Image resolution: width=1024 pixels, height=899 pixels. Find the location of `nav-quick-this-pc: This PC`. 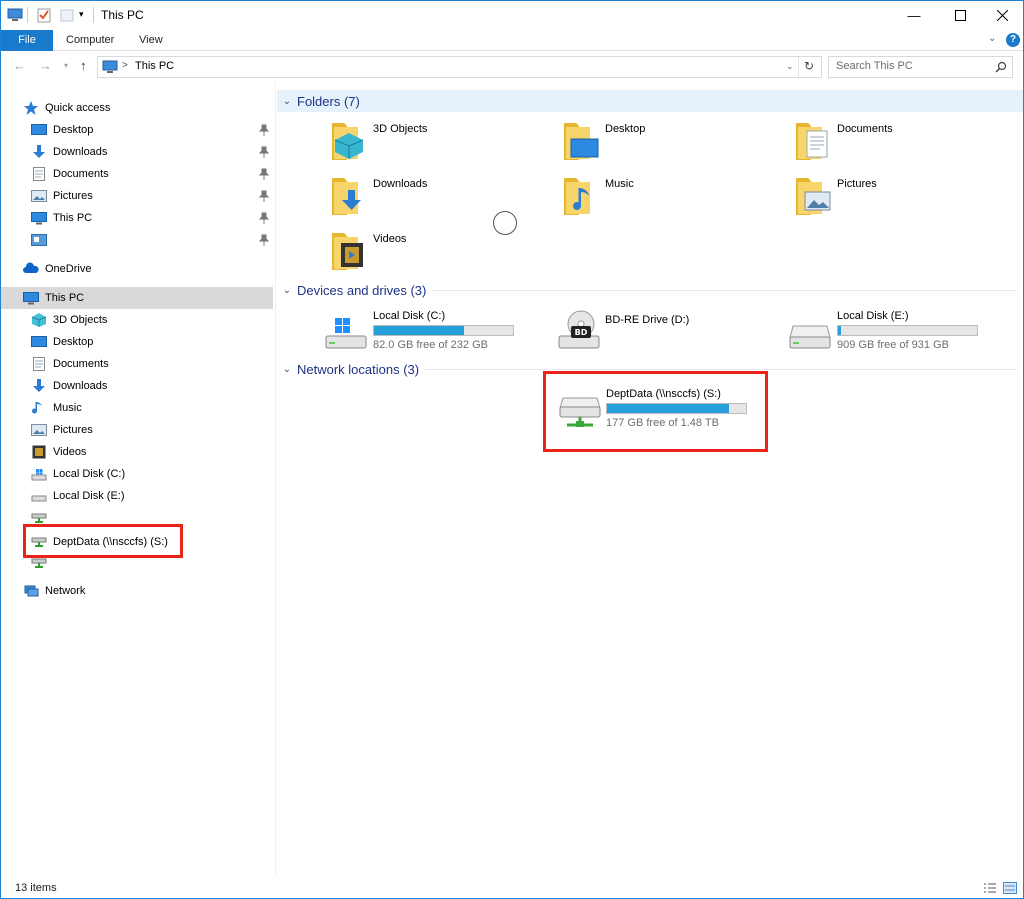

nav-quick-this-pc: This PC is located at coordinates (137, 218).